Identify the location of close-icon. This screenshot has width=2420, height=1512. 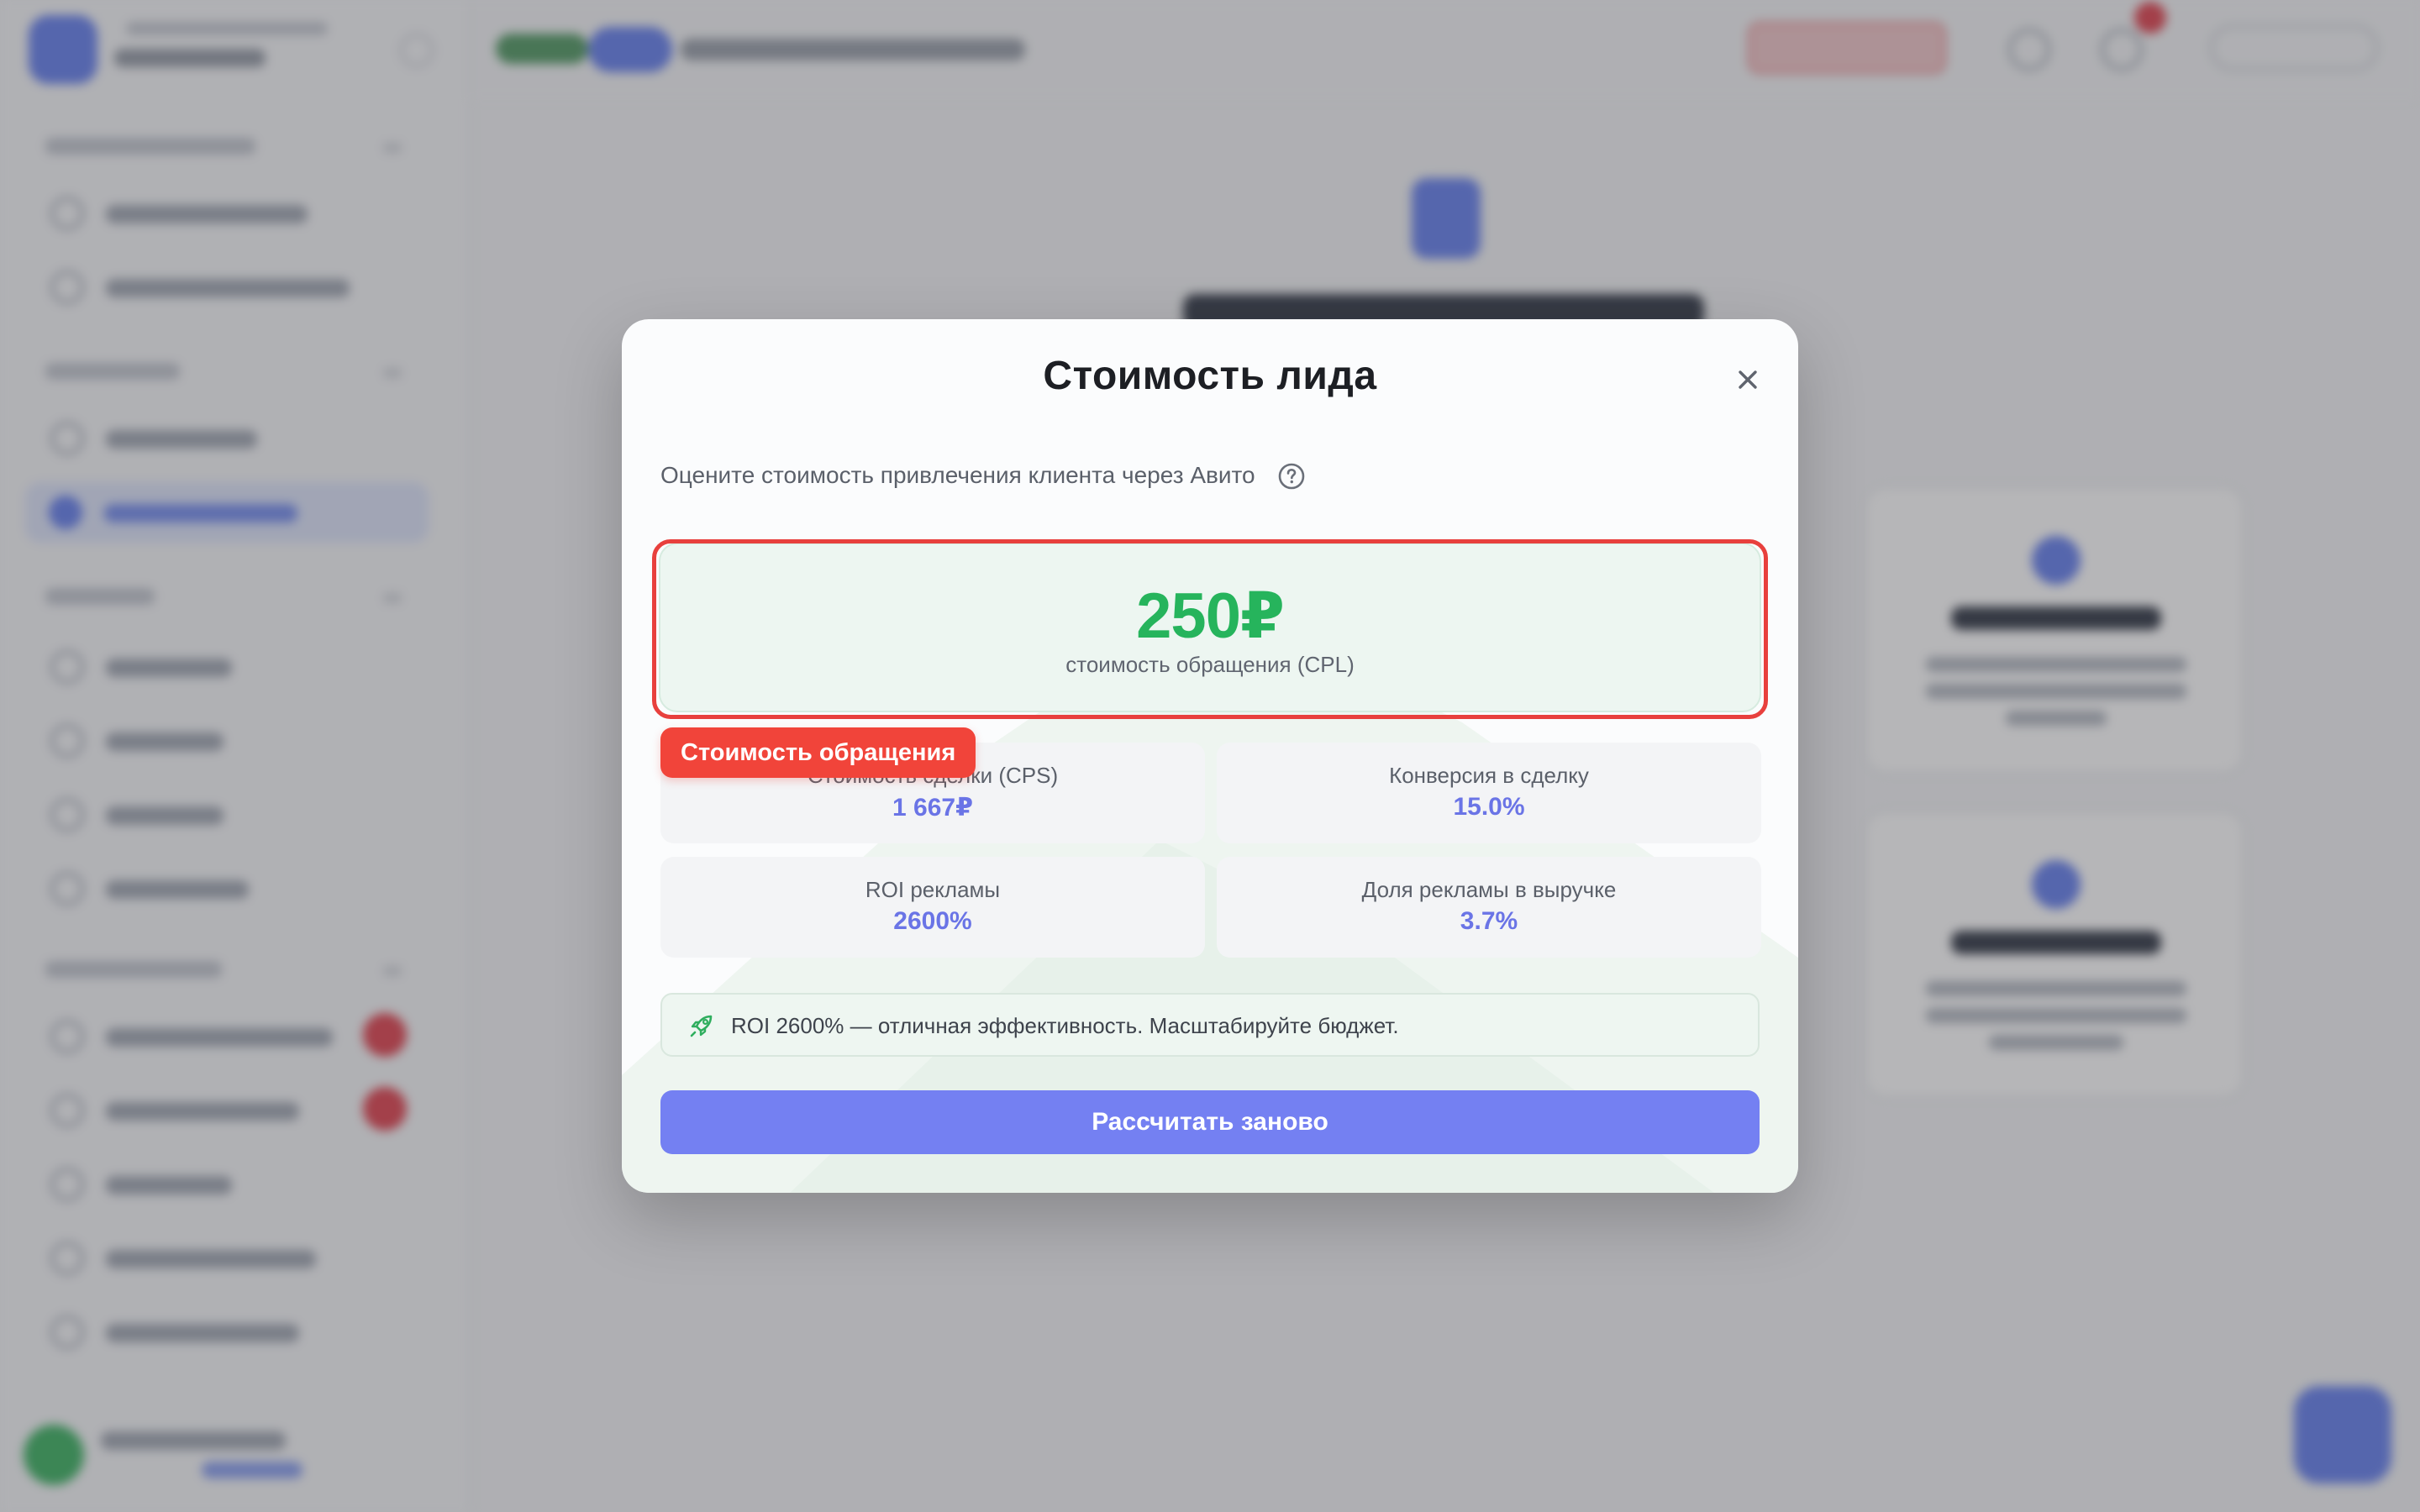
(1748, 379).